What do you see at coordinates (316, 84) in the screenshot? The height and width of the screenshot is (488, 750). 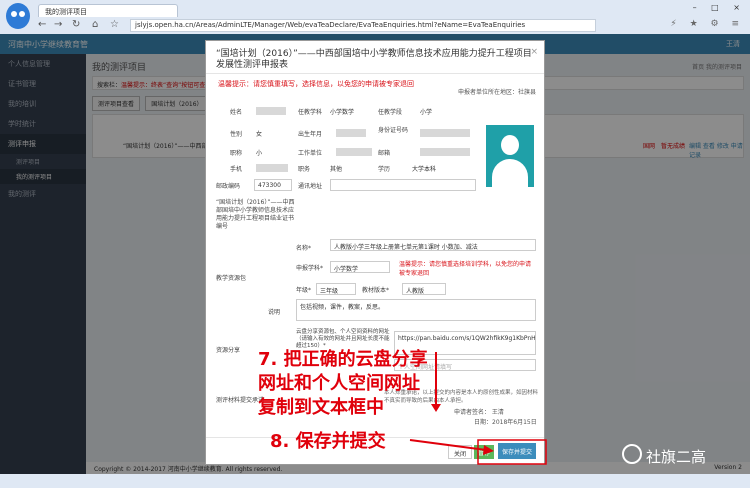 I see `warning-text: 温馨提示：请您慎重填写，选择信息，以免您的申请被专家退回` at bounding box center [316, 84].